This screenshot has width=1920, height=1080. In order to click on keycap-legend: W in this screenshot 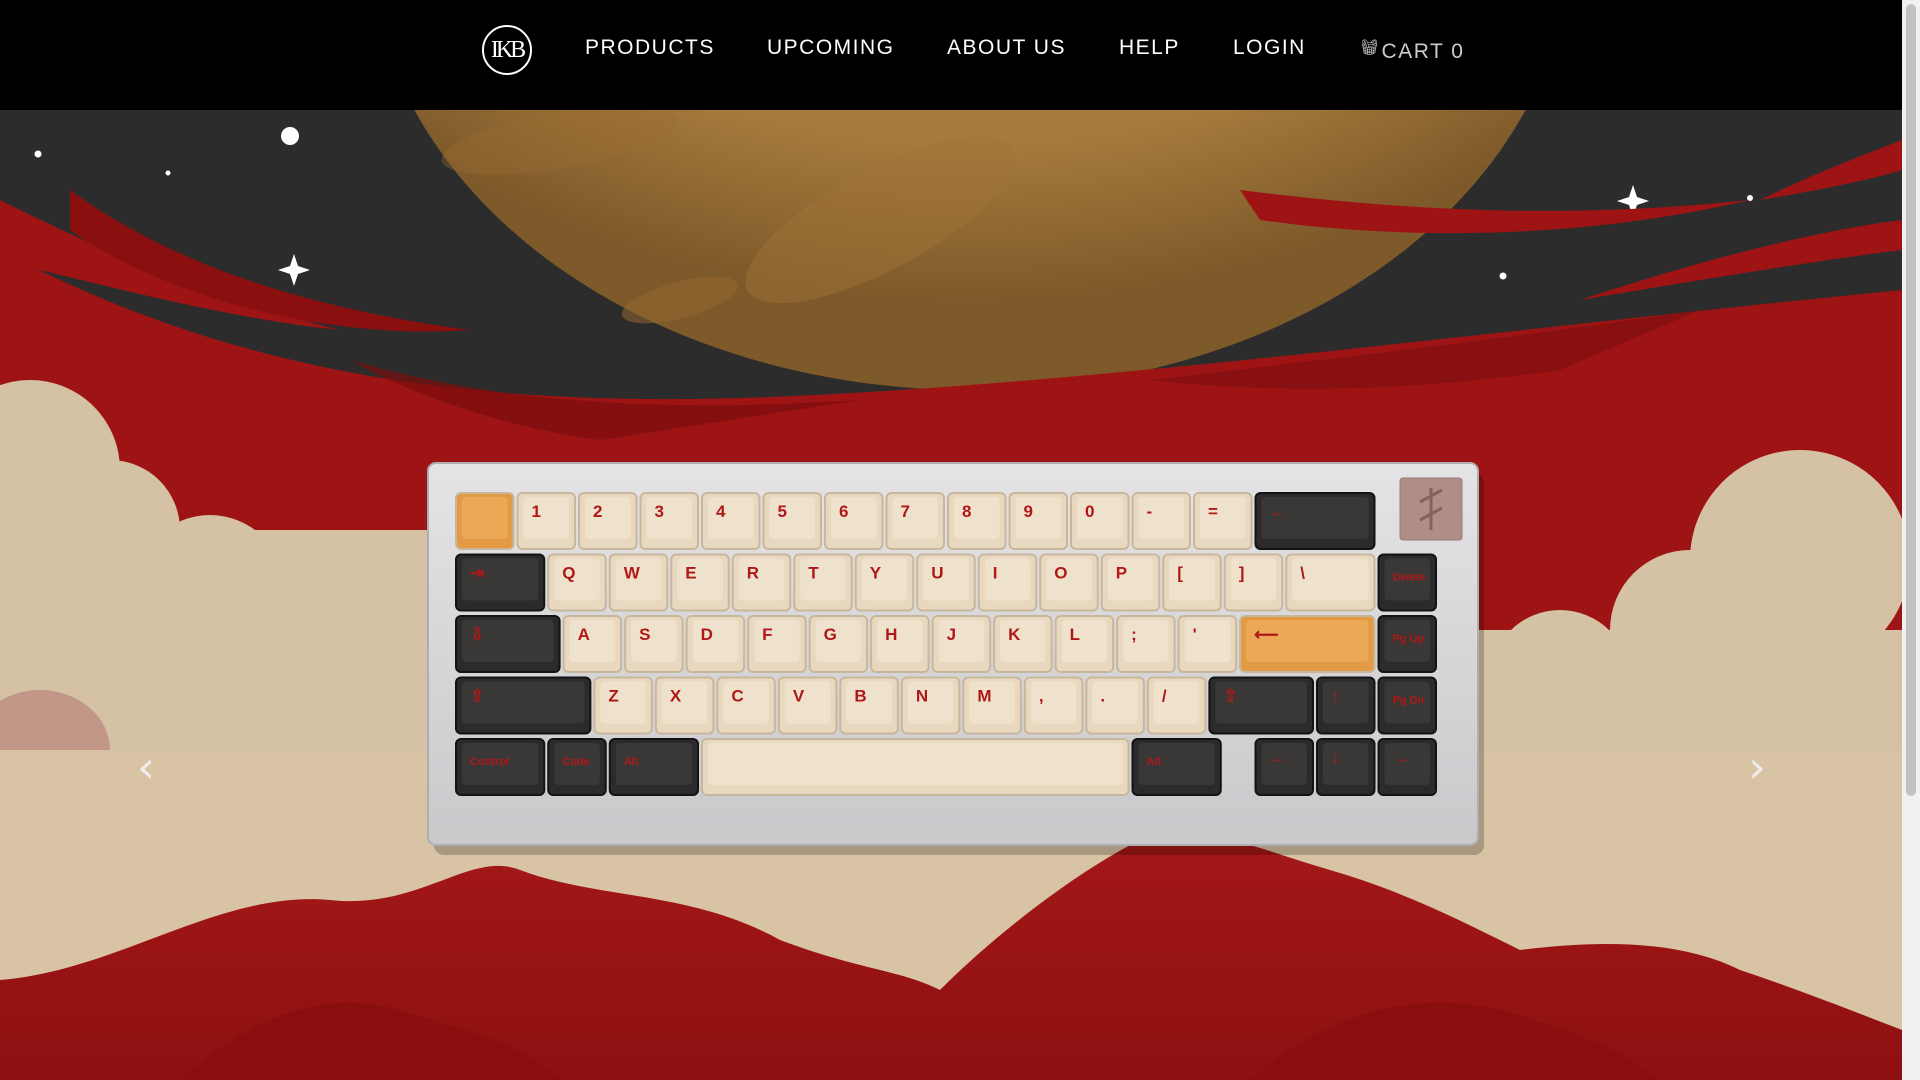, I will do `click(632, 573)`.